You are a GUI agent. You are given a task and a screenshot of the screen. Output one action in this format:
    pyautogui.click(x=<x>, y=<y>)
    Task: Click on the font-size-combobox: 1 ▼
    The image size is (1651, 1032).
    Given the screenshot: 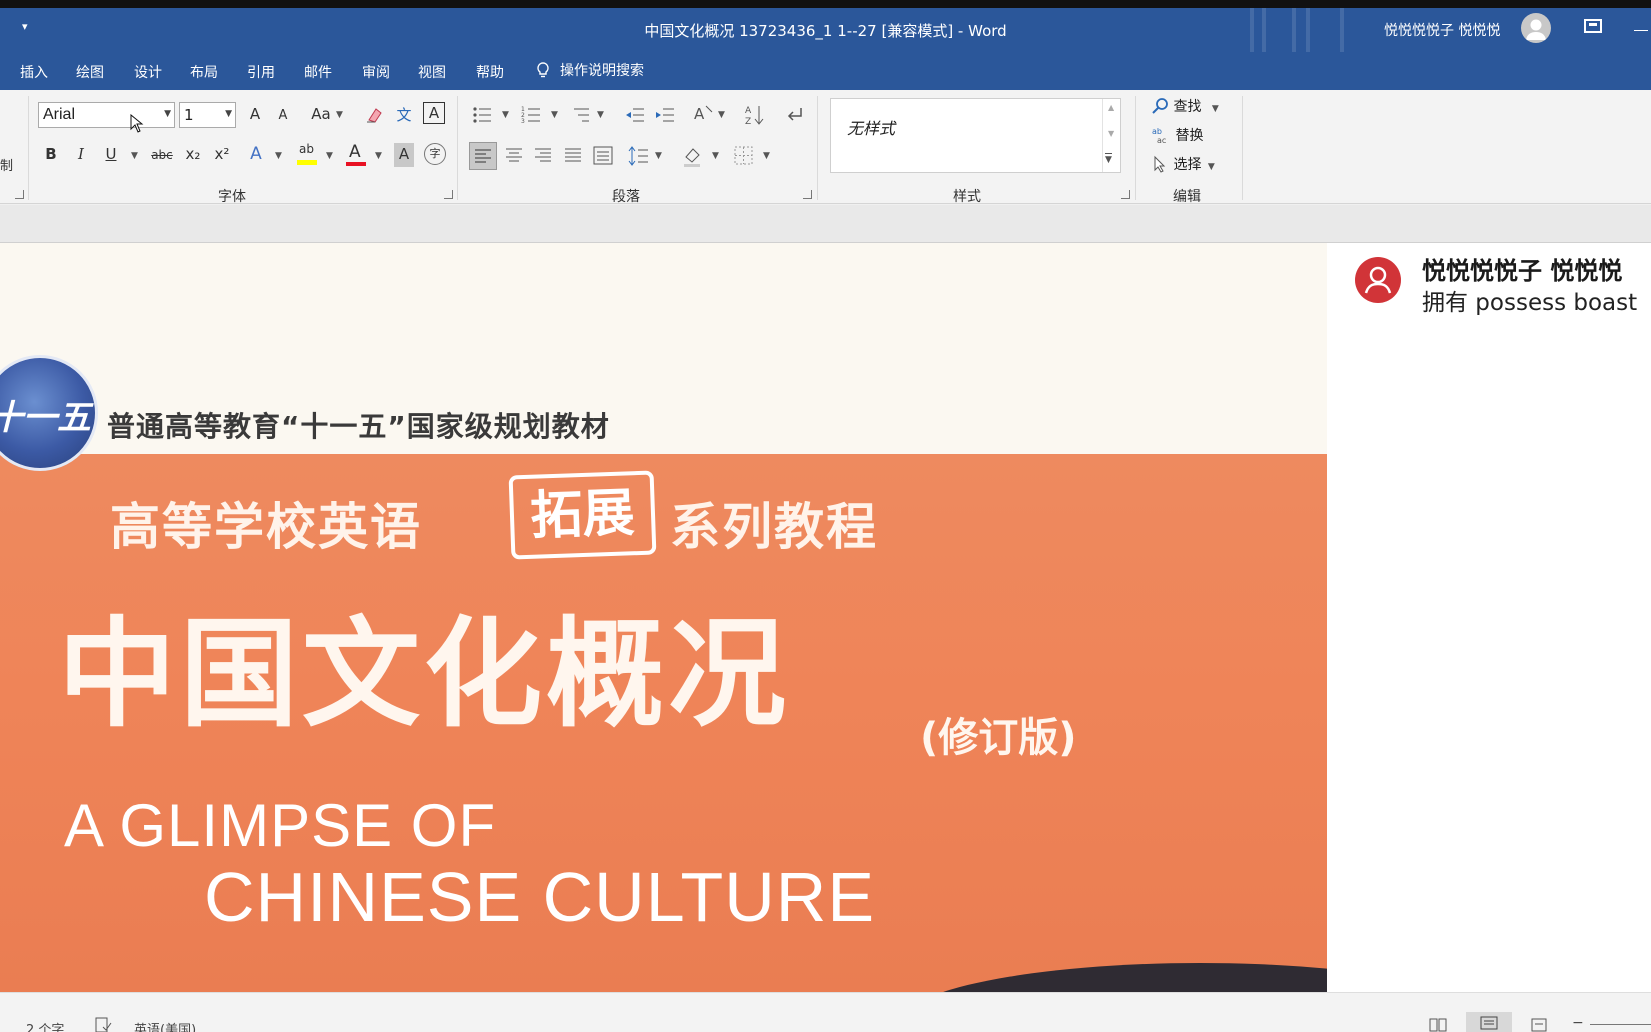 What is the action you would take?
    pyautogui.click(x=207, y=115)
    